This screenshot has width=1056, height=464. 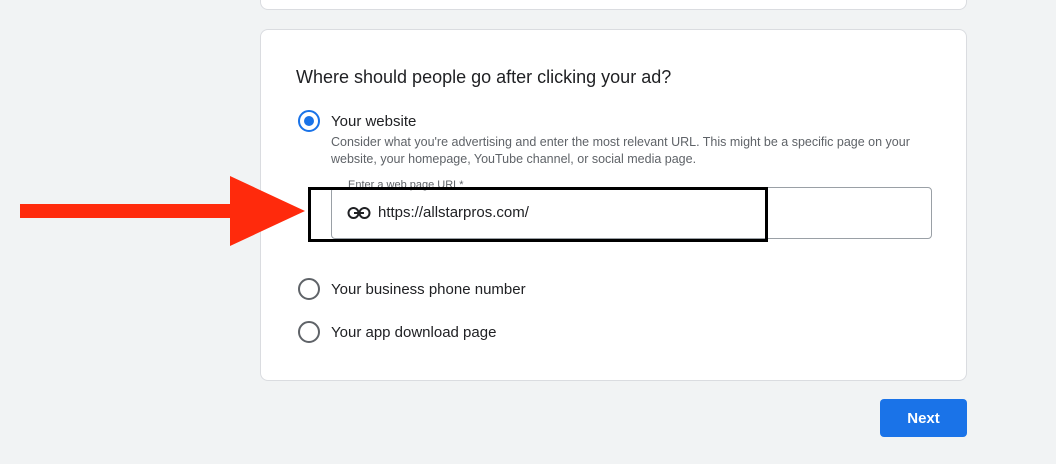 What do you see at coordinates (613, 5) in the screenshot?
I see `previous-card` at bounding box center [613, 5].